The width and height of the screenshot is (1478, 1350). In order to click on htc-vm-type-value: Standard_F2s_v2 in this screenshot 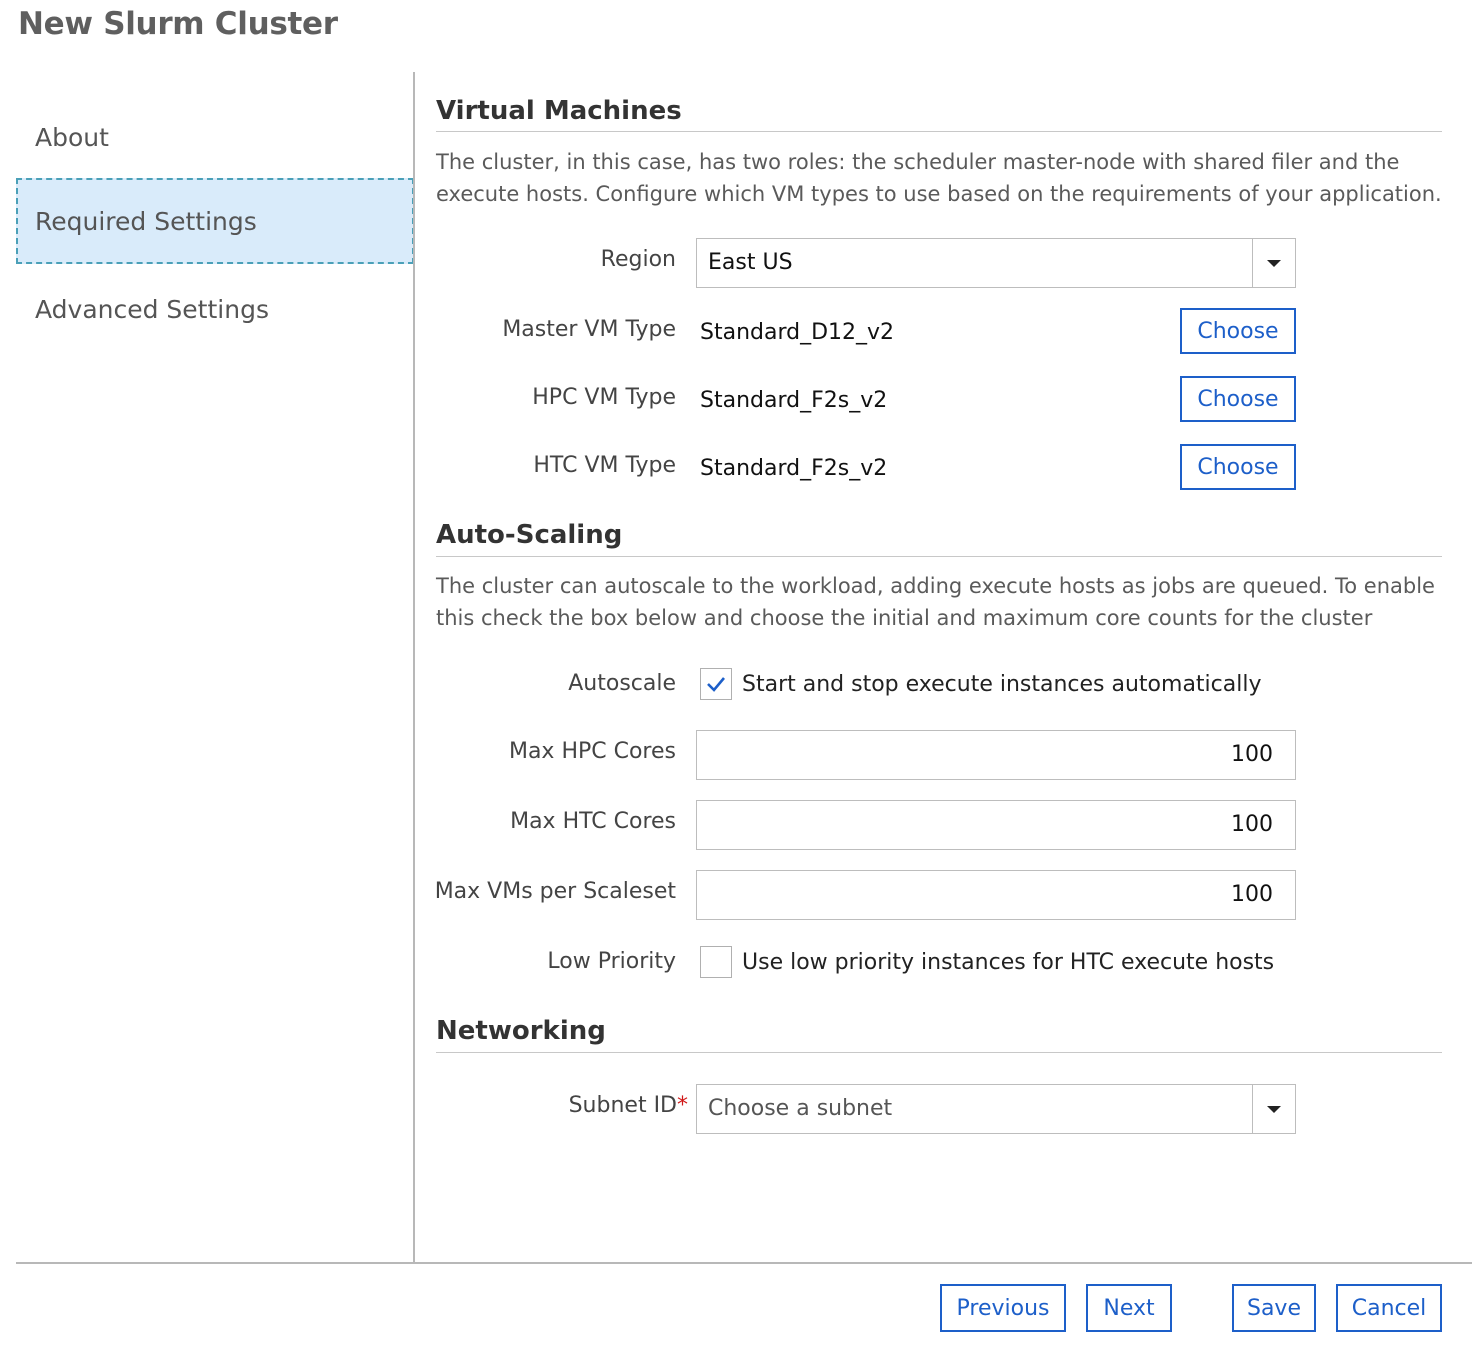, I will do `click(794, 468)`.